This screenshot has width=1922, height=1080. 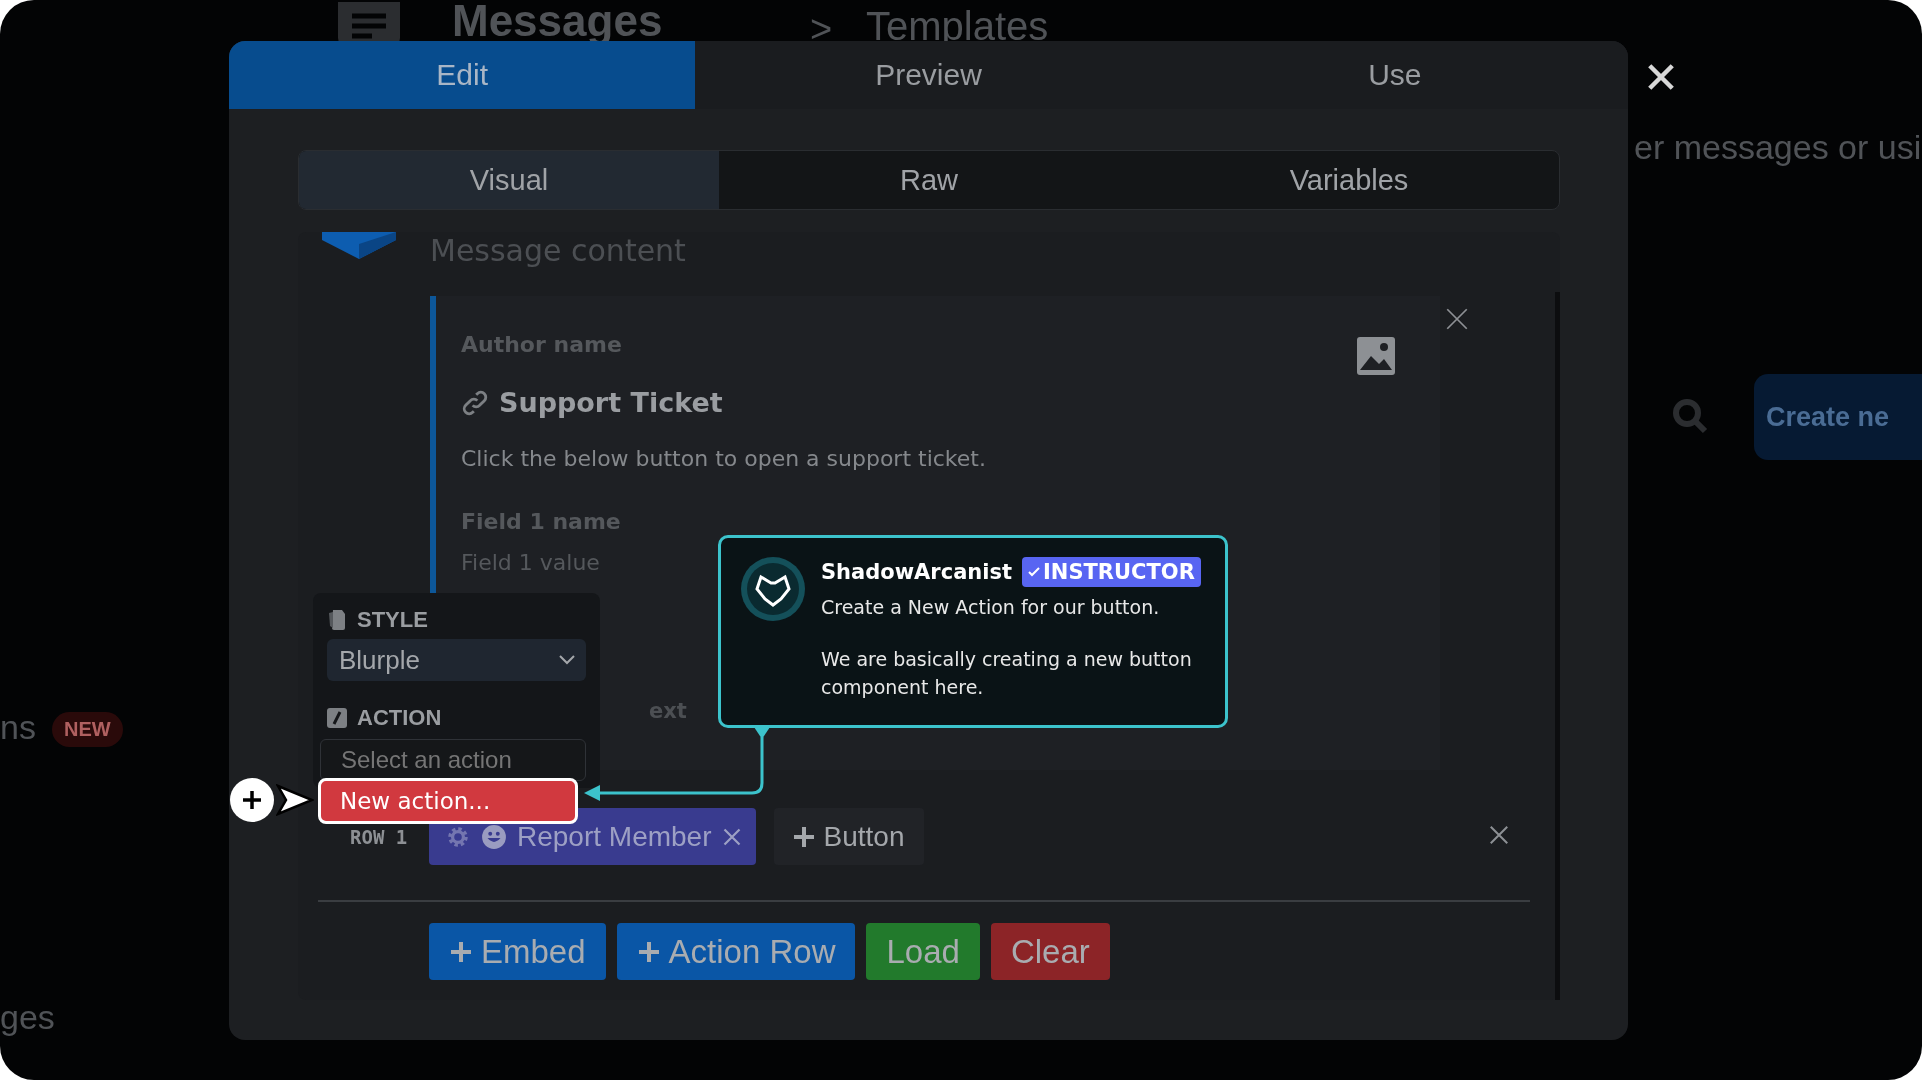 I want to click on image-icon, so click(x=1376, y=356).